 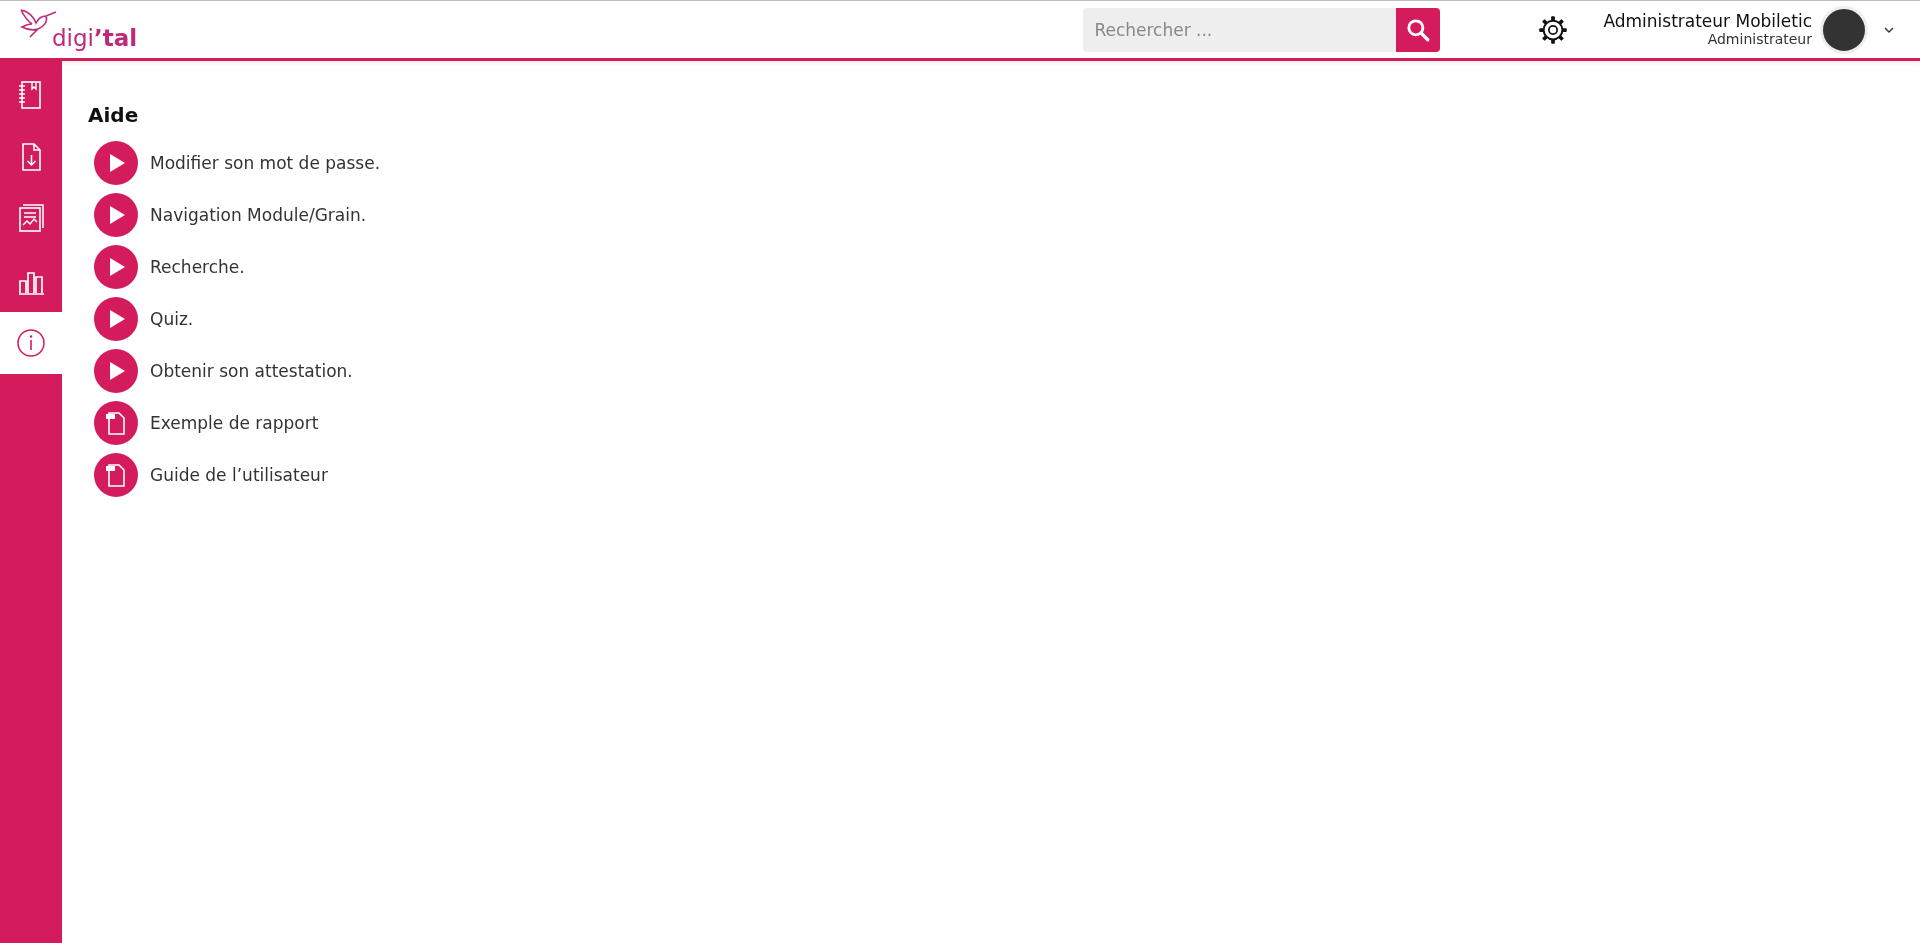 What do you see at coordinates (1759, 40) in the screenshot?
I see `user-role: Administrateur` at bounding box center [1759, 40].